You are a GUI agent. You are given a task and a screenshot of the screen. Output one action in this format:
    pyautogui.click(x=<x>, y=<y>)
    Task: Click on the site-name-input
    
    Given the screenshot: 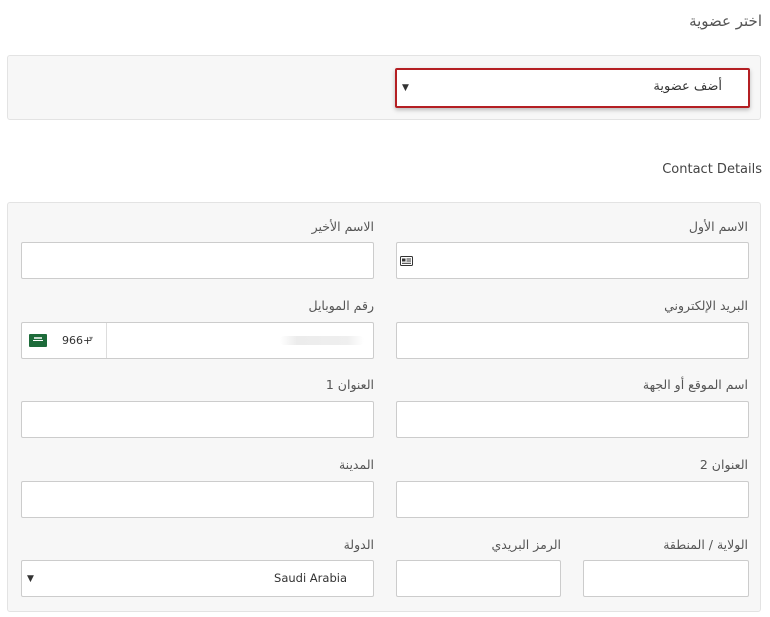 What is the action you would take?
    pyautogui.click(x=572, y=419)
    